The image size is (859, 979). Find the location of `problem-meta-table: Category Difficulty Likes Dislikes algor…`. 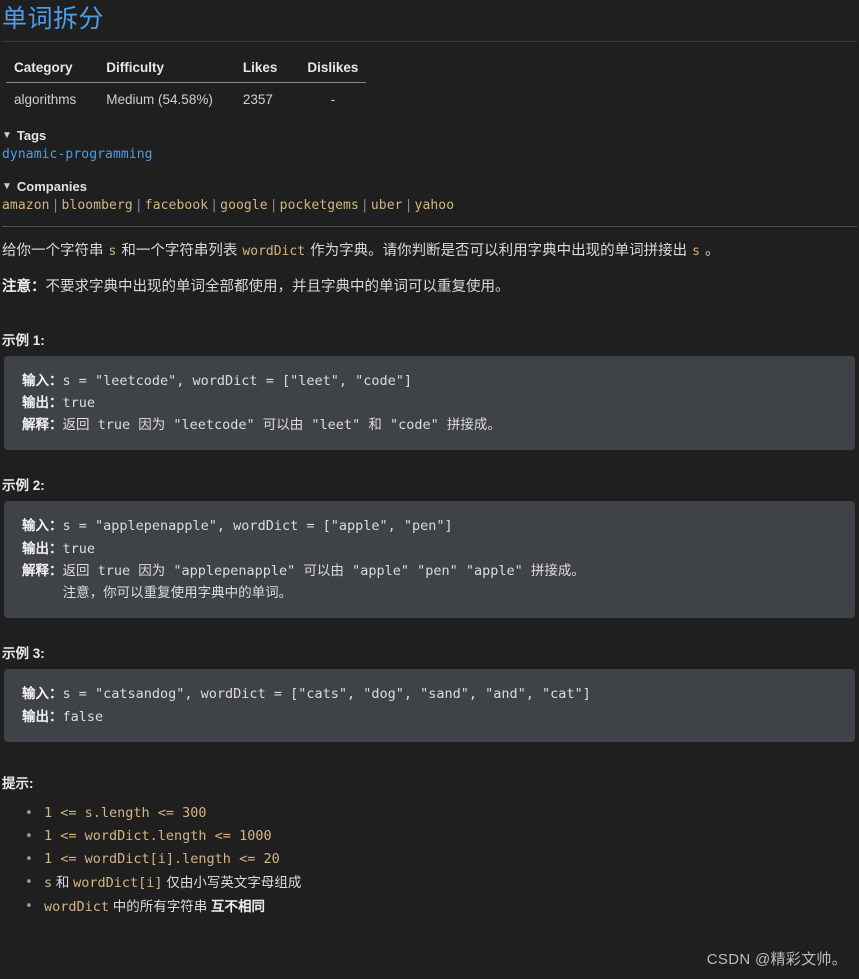

problem-meta-table: Category Difficulty Likes Dislikes algor… is located at coordinates (186, 85).